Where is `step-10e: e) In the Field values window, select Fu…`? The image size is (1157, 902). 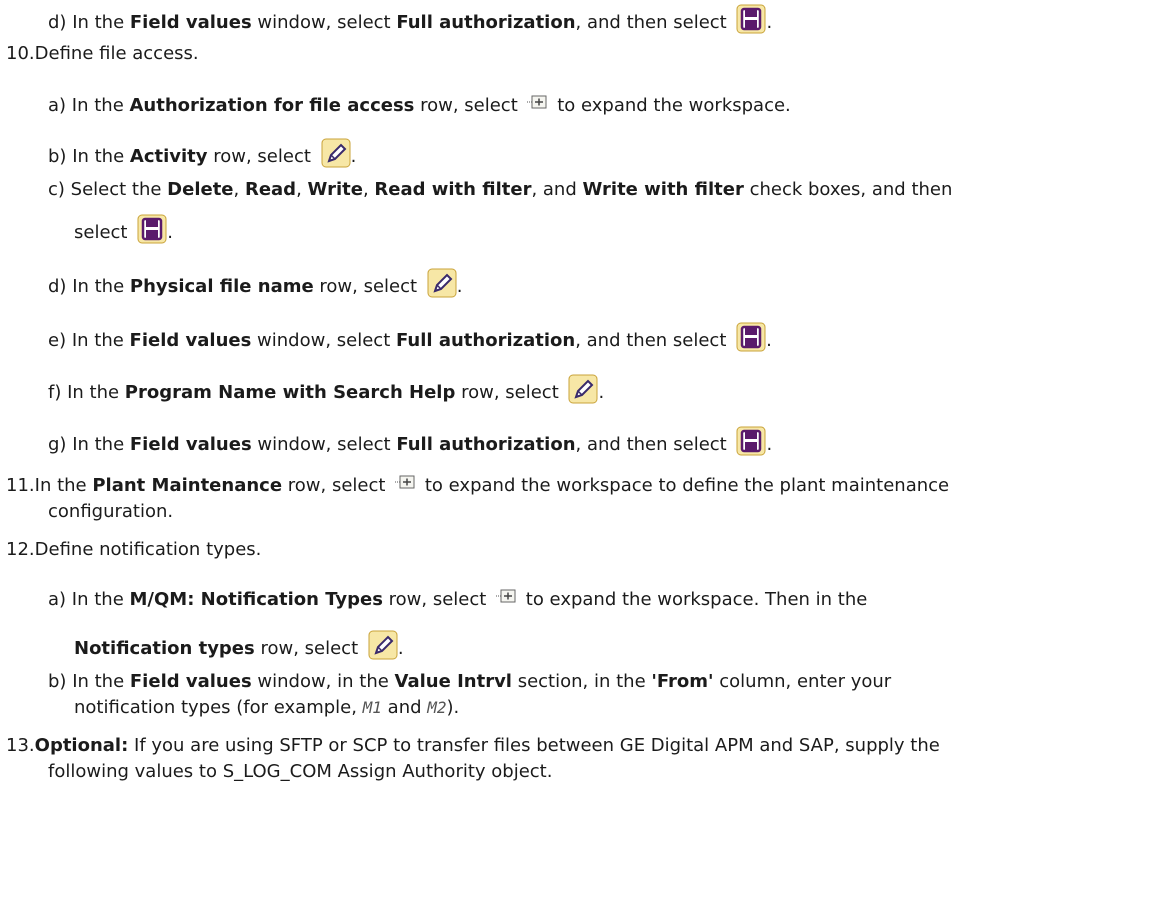
step-10e: e) In the Field values window, select Fu… is located at coordinates (410, 337).